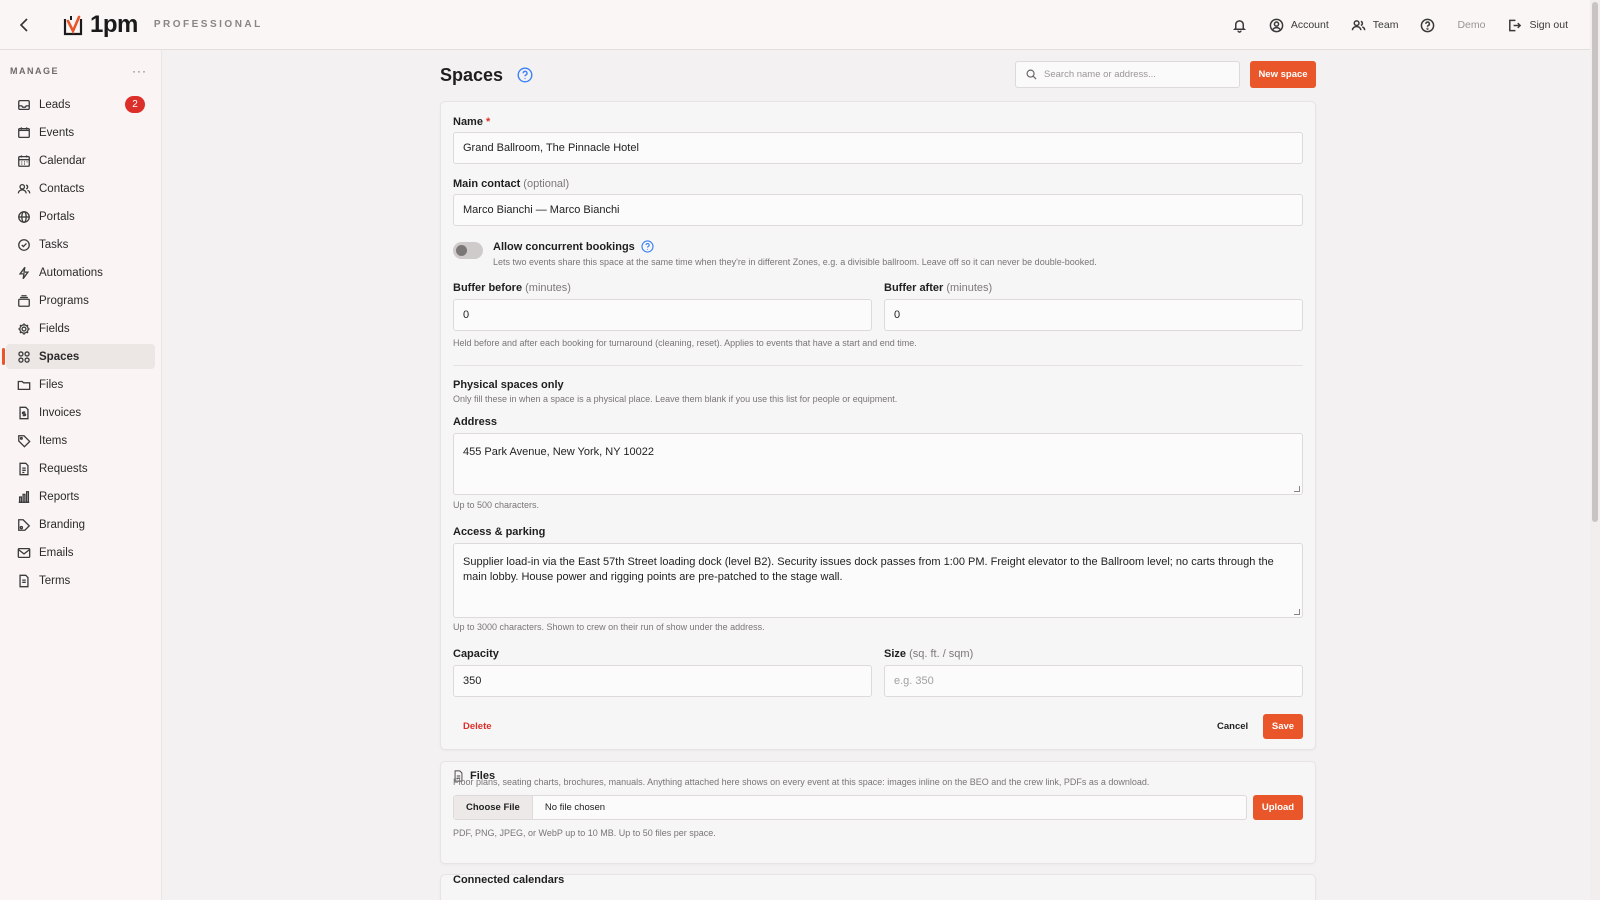 The width and height of the screenshot is (1600, 900). Describe the element at coordinates (78, 356) in the screenshot. I see `sidebar-item-spaces: Spaces` at that location.